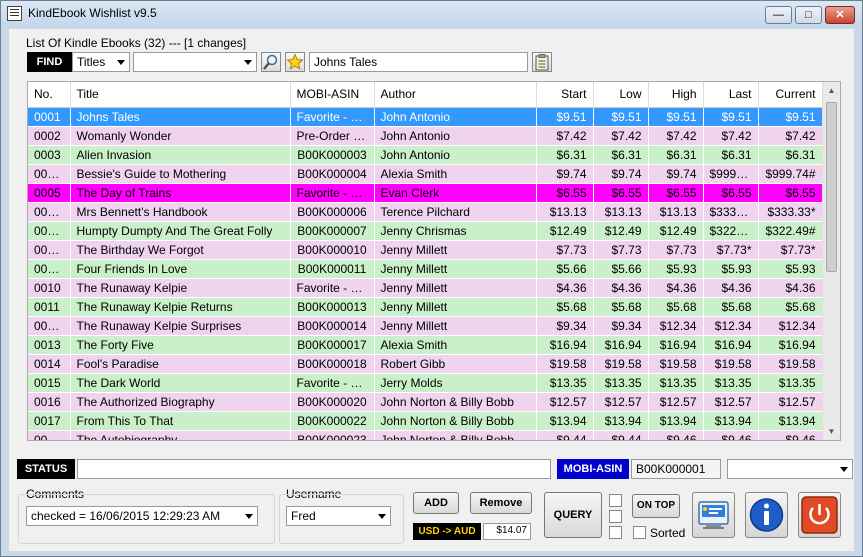  What do you see at coordinates (819, 515) in the screenshot?
I see `power-button` at bounding box center [819, 515].